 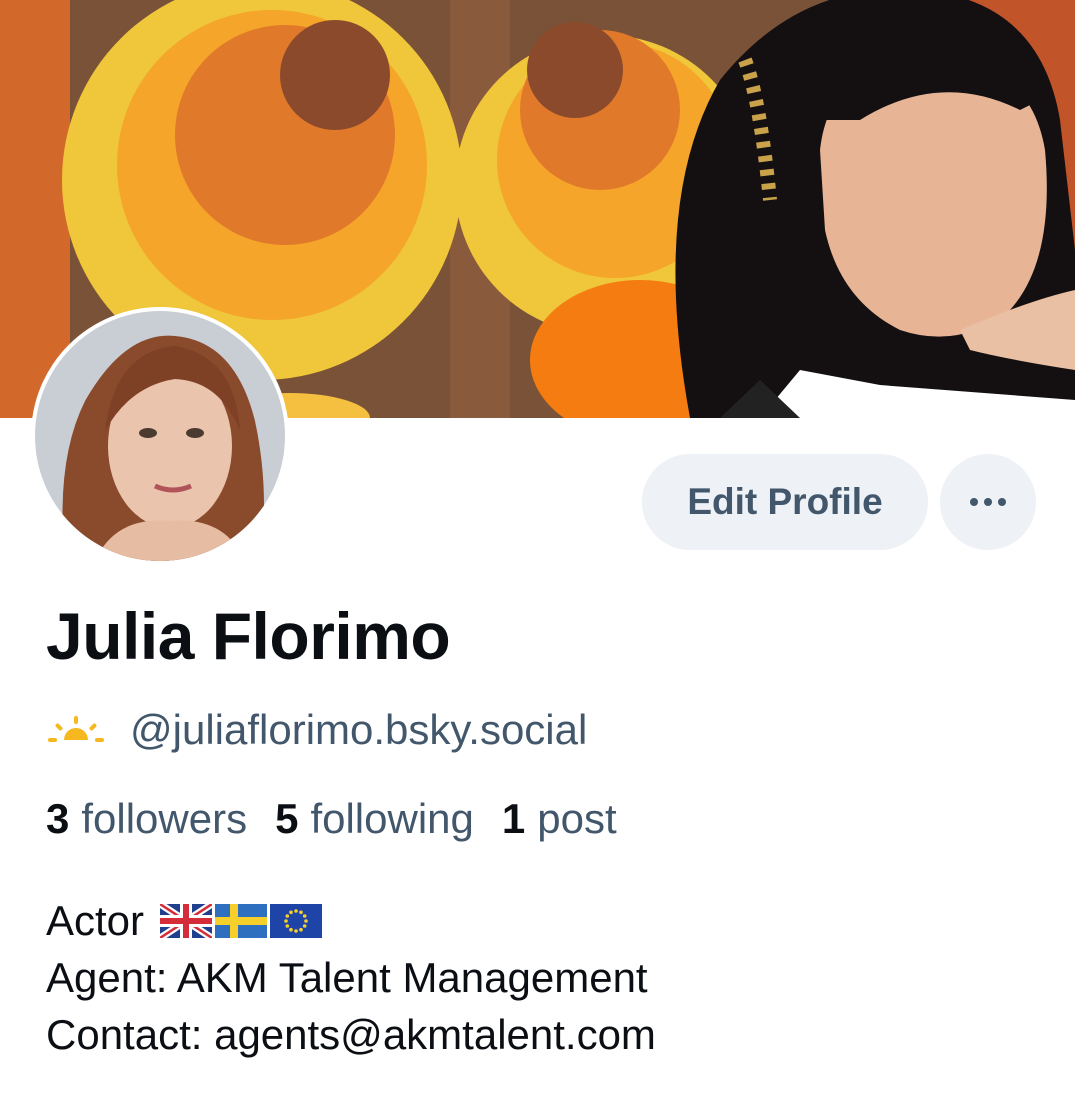 What do you see at coordinates (785, 502) in the screenshot?
I see `edit-profile-button: Edit Profile` at bounding box center [785, 502].